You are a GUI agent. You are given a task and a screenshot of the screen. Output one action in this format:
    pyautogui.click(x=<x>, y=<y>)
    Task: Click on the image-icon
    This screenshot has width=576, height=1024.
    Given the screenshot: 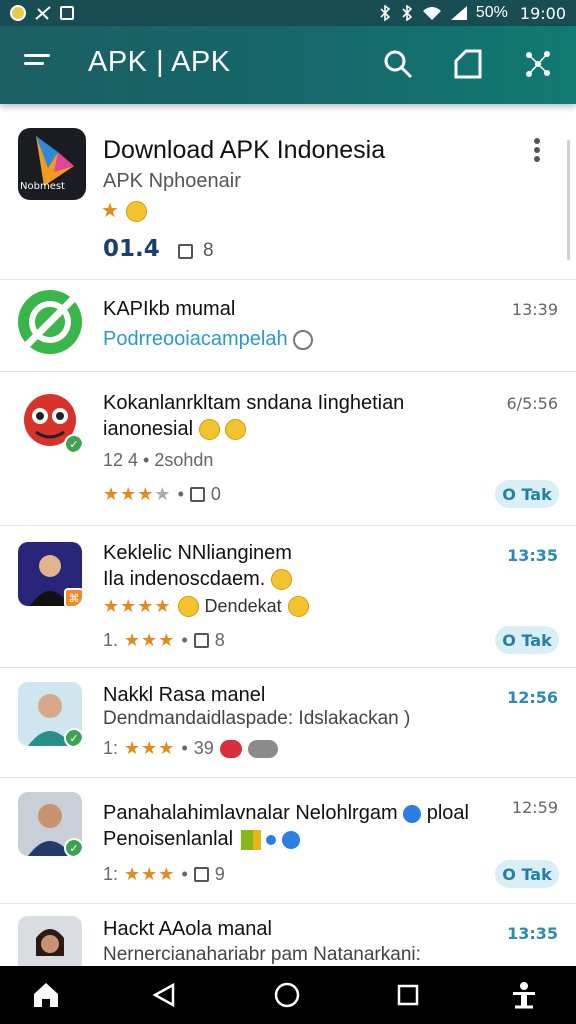 What is the action you would take?
    pyautogui.click(x=67, y=13)
    